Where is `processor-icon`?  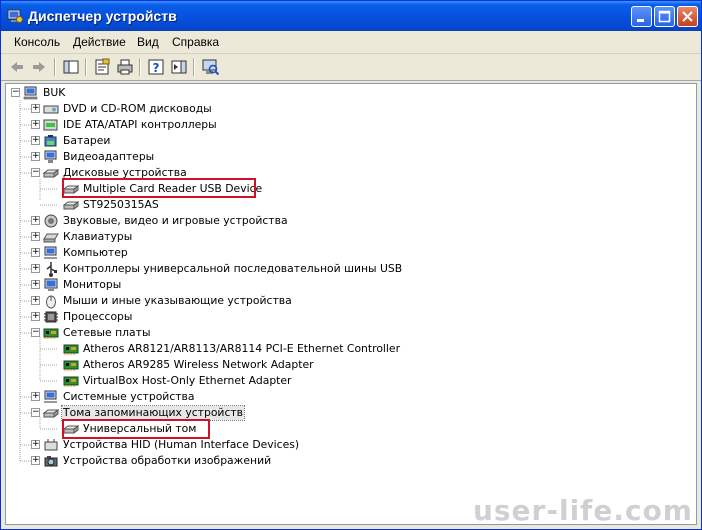
processor-icon is located at coordinates (51, 317).